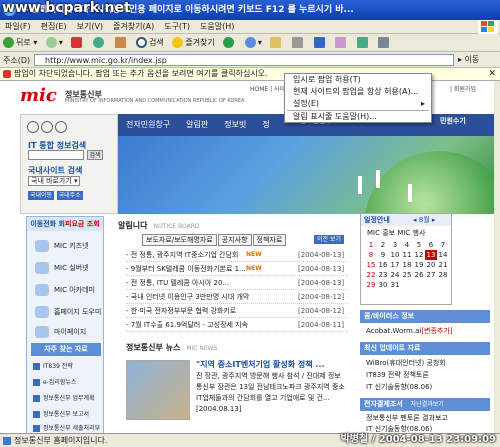  I want to click on domestic-select: 국내 바로가기 ▾, so click(54, 181).